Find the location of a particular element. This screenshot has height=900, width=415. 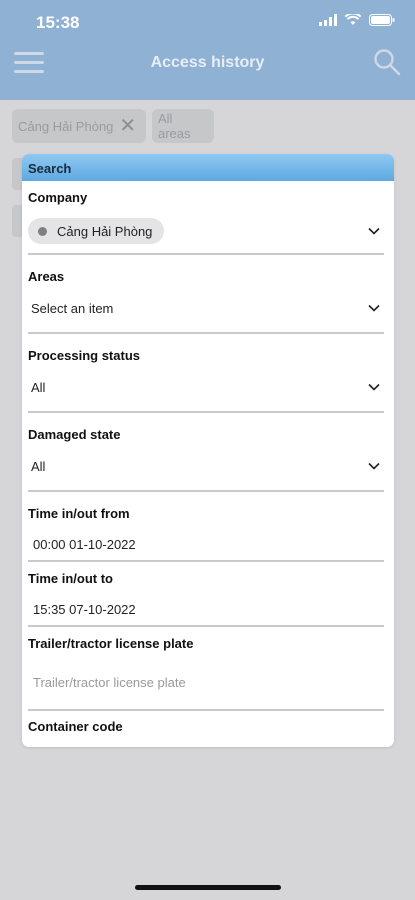

processing-status-field: Processing status All is located at coordinates (206, 381).